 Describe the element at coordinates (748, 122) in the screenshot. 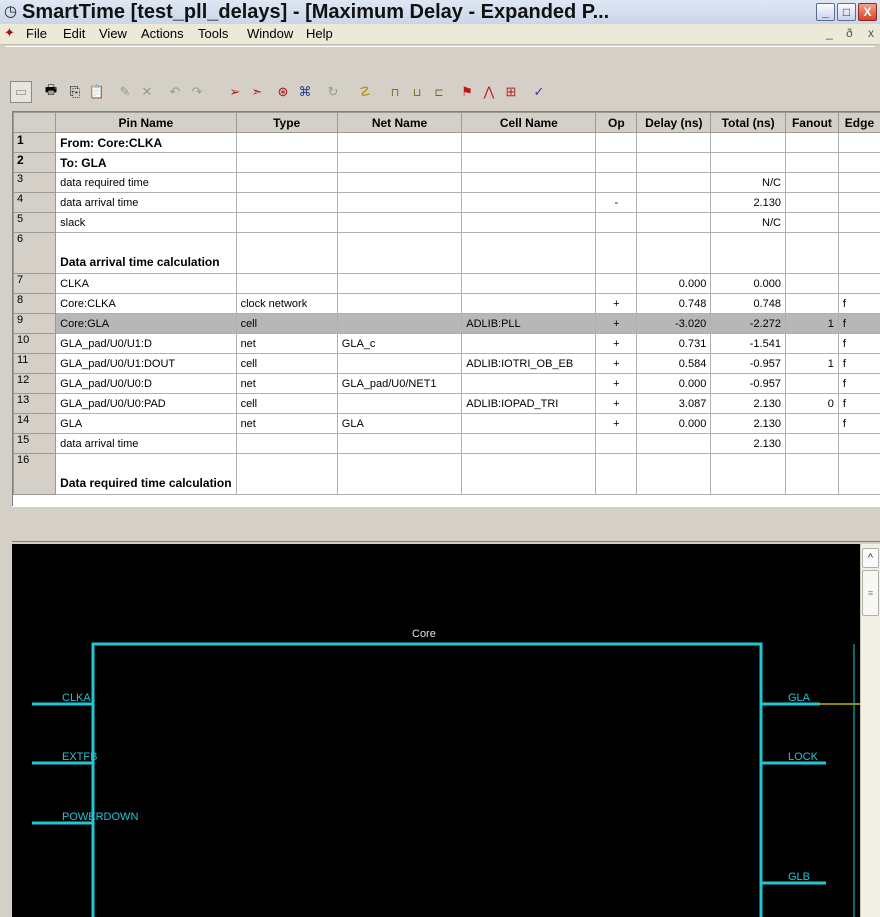

I see `col-header-total: Total (ns)` at that location.